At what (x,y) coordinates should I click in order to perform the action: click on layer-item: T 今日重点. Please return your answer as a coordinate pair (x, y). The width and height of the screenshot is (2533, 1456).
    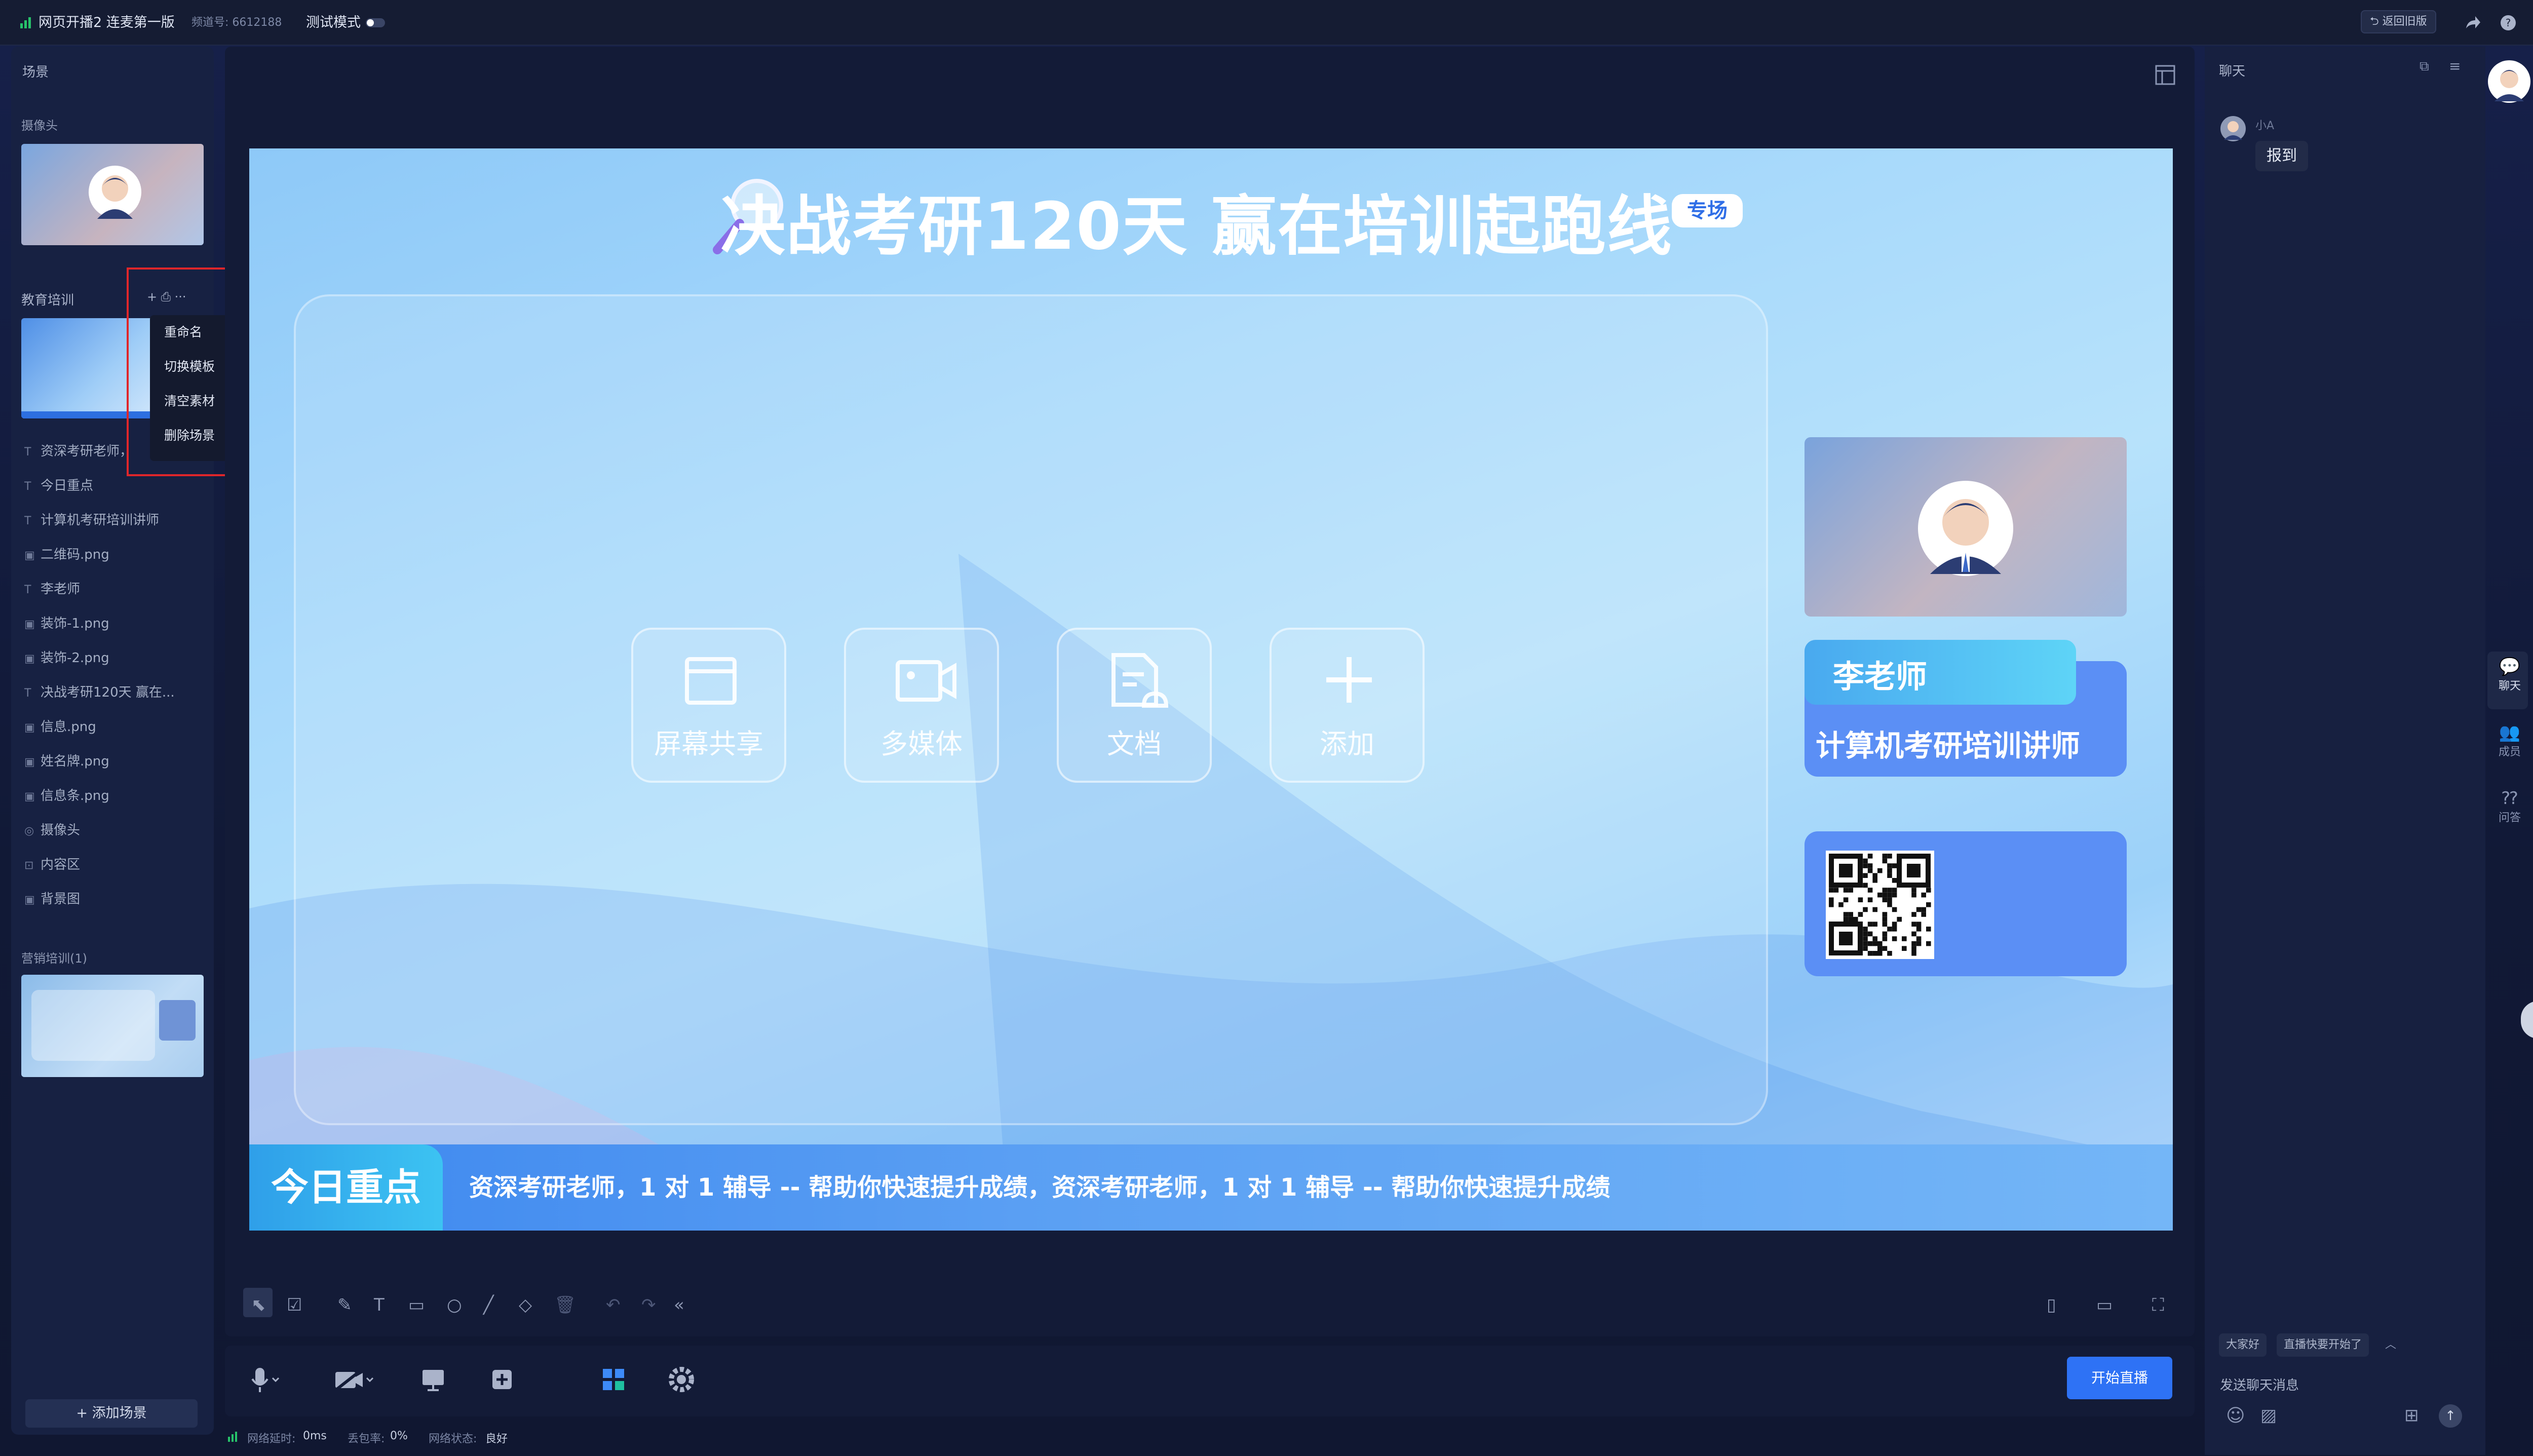
    Looking at the image, I should click on (58, 484).